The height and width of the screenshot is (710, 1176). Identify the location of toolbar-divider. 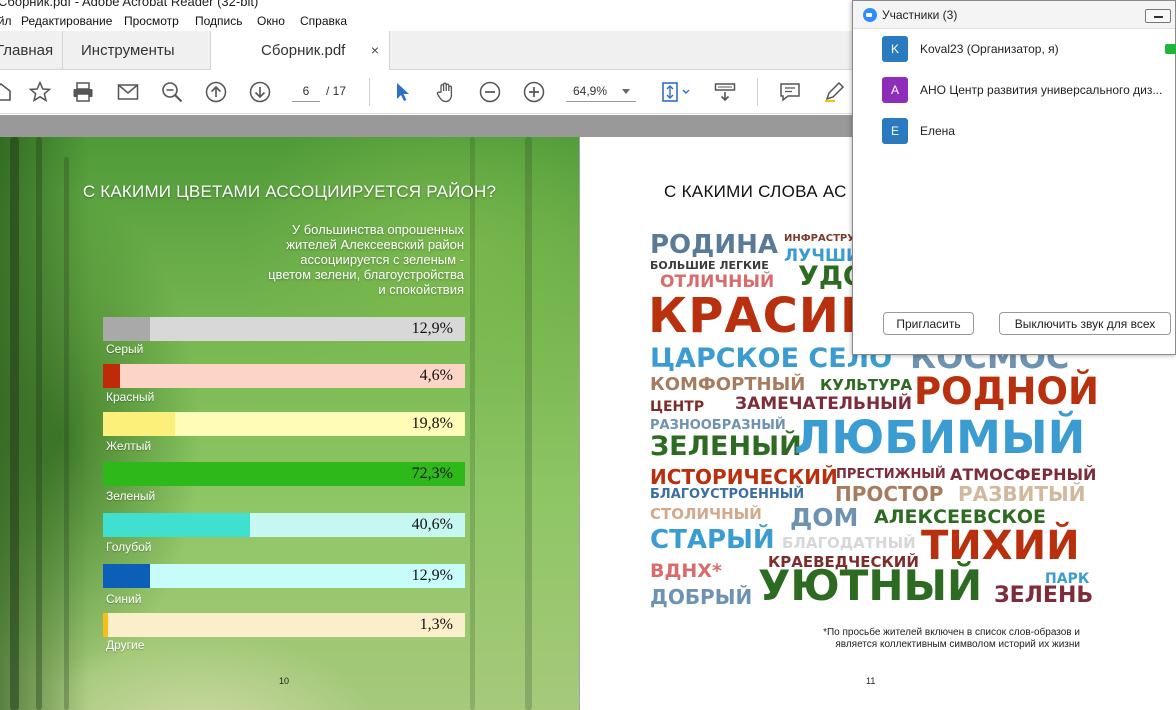
(757, 92).